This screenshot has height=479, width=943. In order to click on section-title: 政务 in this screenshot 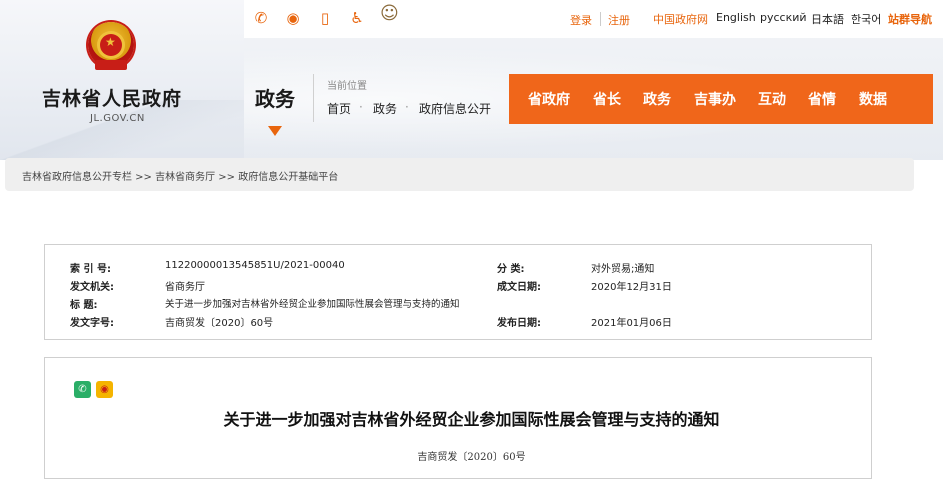, I will do `click(275, 99)`.